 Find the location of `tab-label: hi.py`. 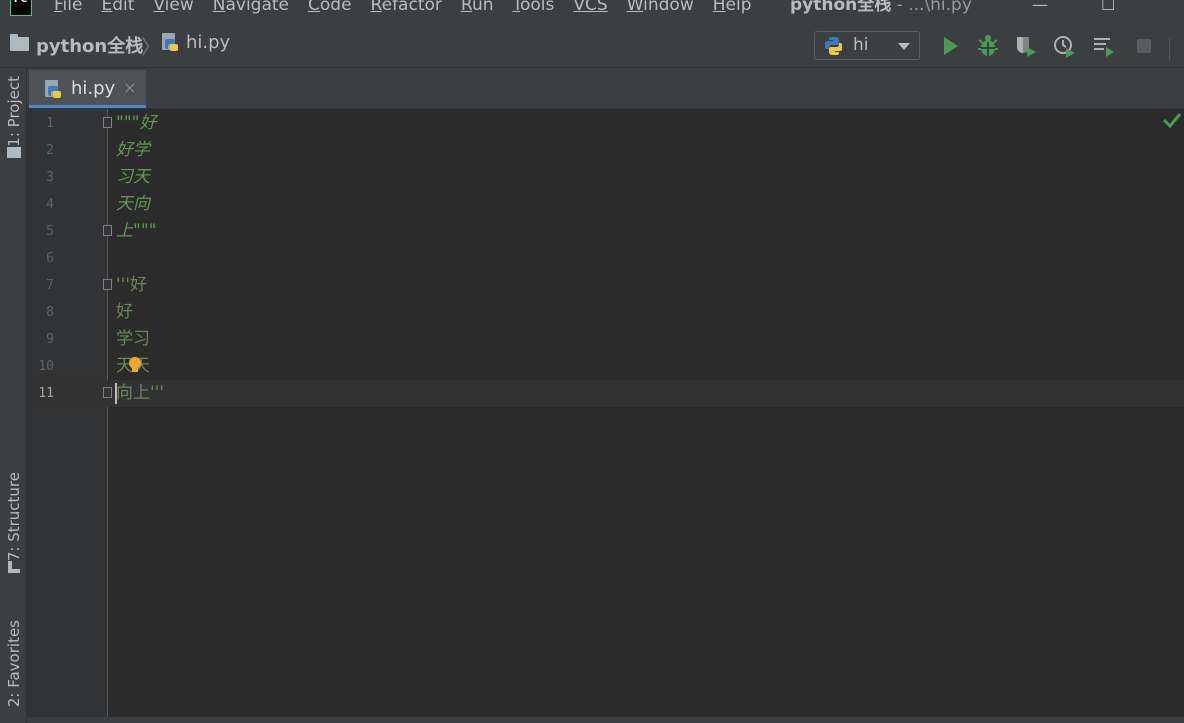

tab-label: hi.py is located at coordinates (93, 88).